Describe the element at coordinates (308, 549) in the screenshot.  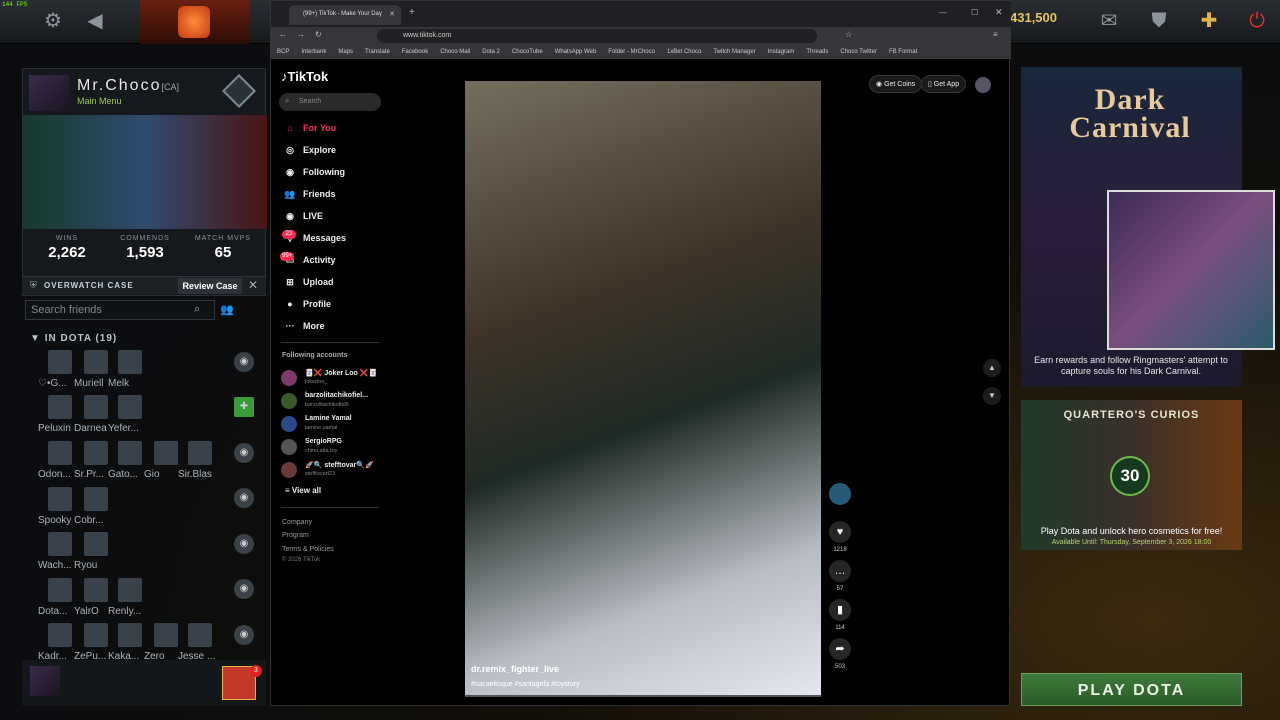
I see `footer-terms: Terms & Policies` at that location.